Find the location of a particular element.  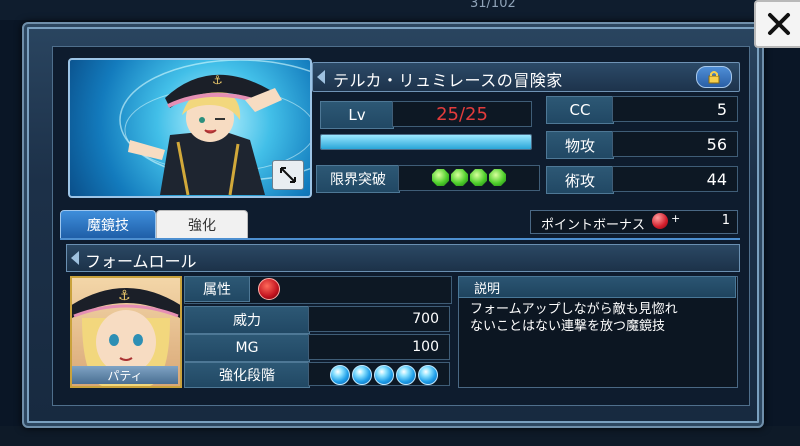

close-button is located at coordinates (777, 24).